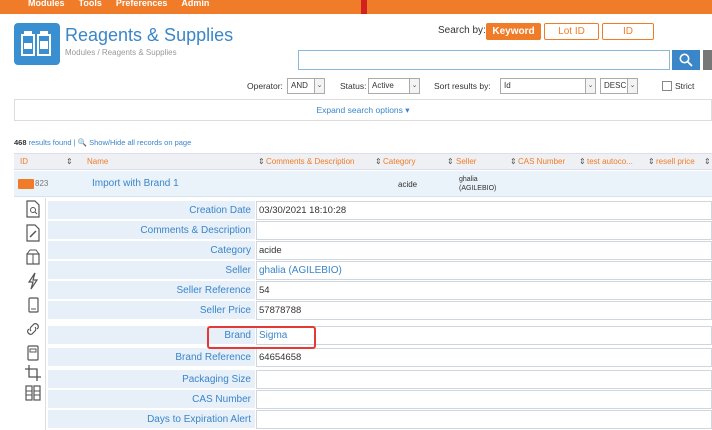  I want to click on record-category: acide, so click(408, 184).